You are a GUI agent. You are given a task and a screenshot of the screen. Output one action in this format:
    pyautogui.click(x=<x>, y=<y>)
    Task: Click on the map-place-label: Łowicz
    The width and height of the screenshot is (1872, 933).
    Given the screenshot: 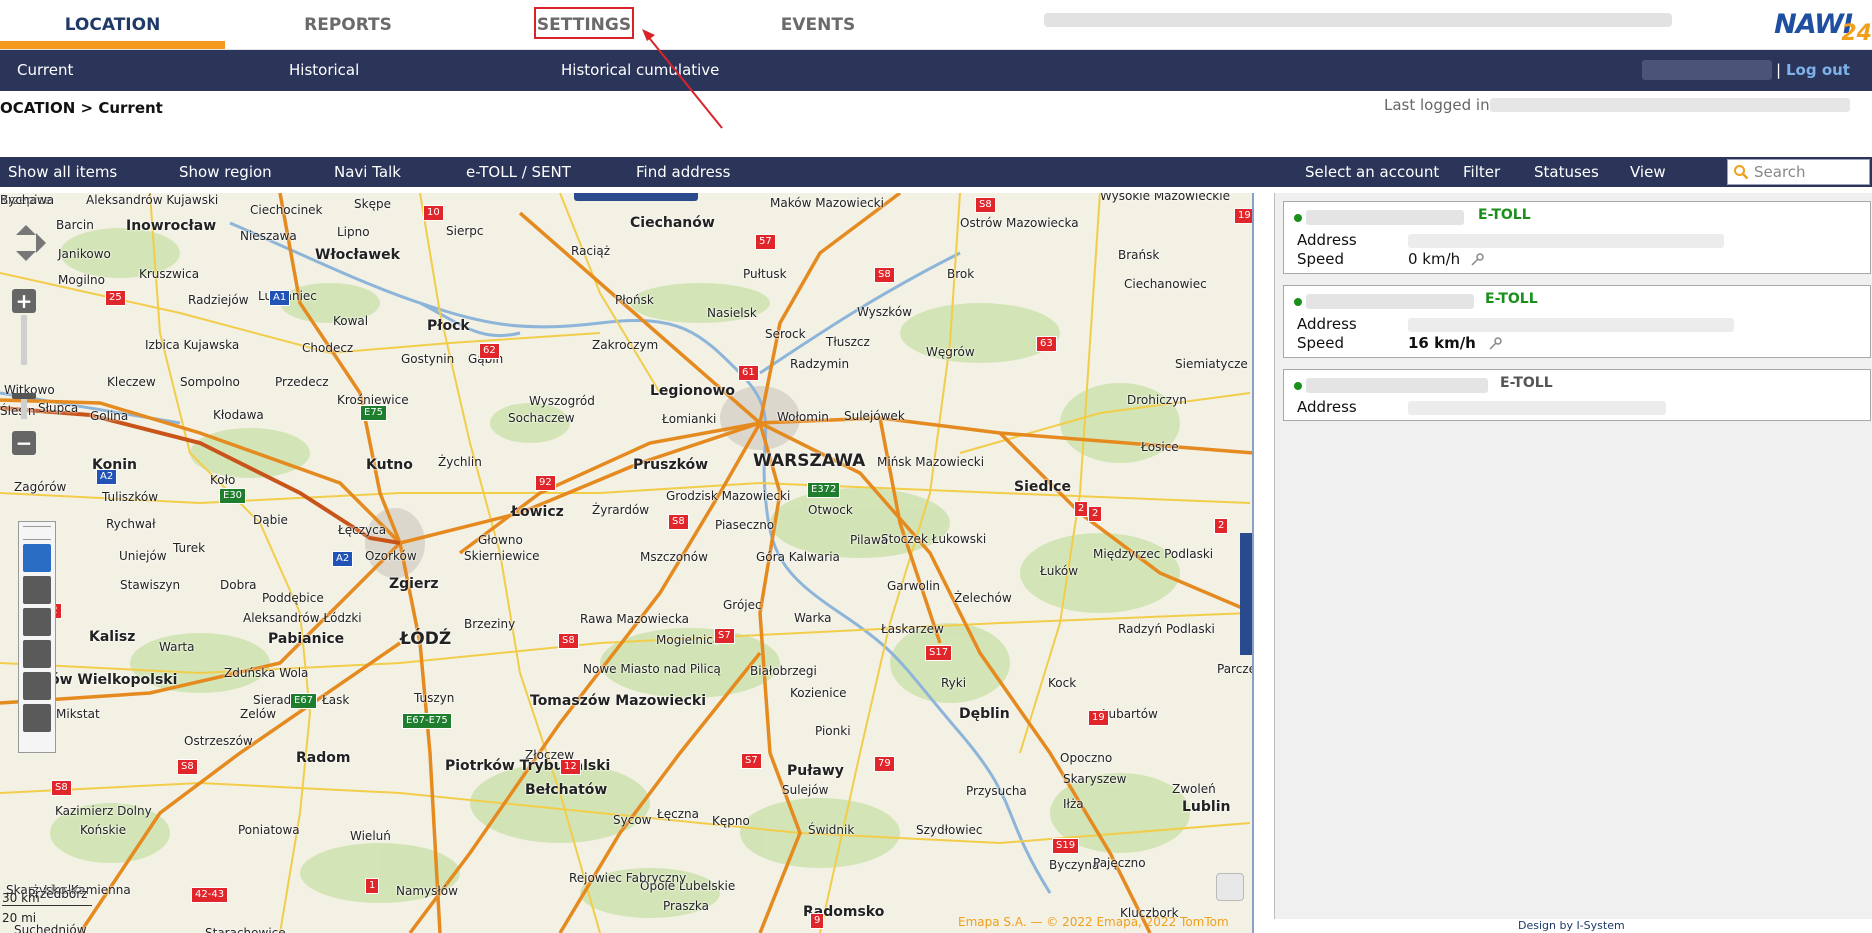 What is the action you would take?
    pyautogui.click(x=537, y=512)
    